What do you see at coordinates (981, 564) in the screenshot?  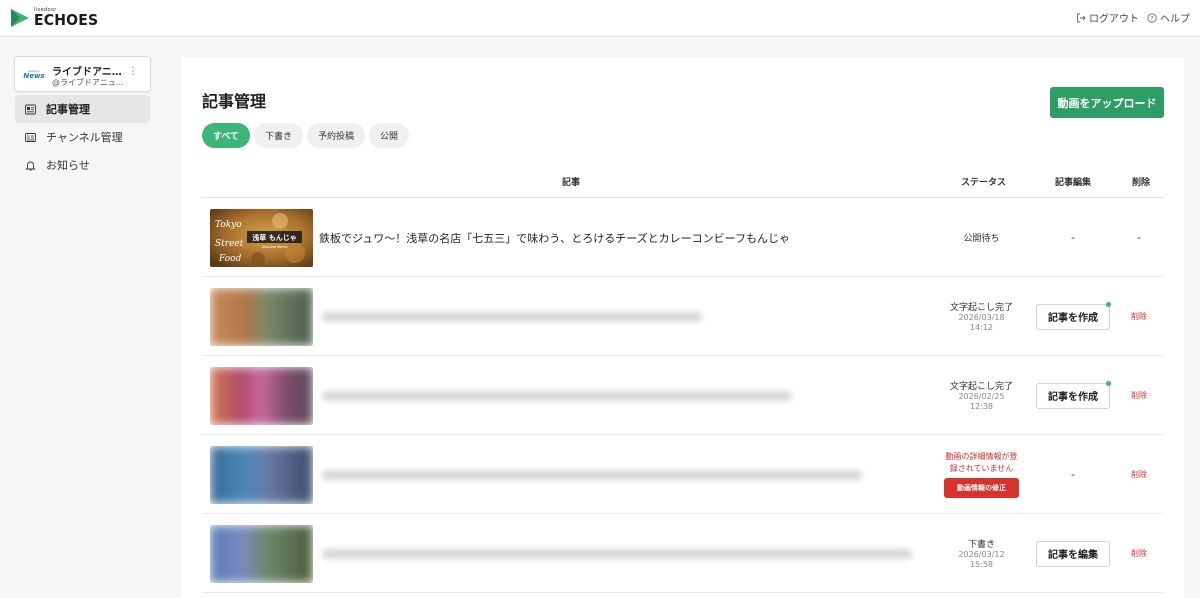 I see `status-time: 15:58` at bounding box center [981, 564].